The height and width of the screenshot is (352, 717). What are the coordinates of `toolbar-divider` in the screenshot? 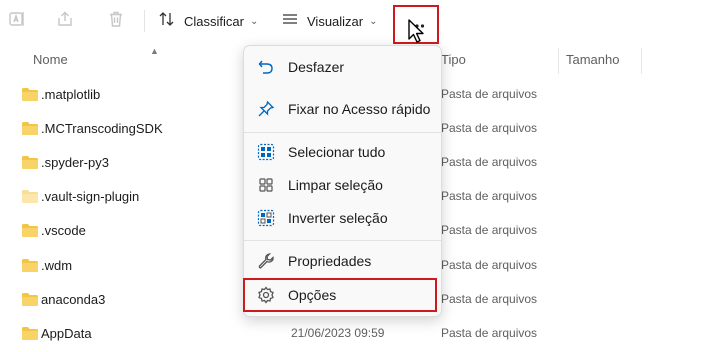 It's located at (144, 21).